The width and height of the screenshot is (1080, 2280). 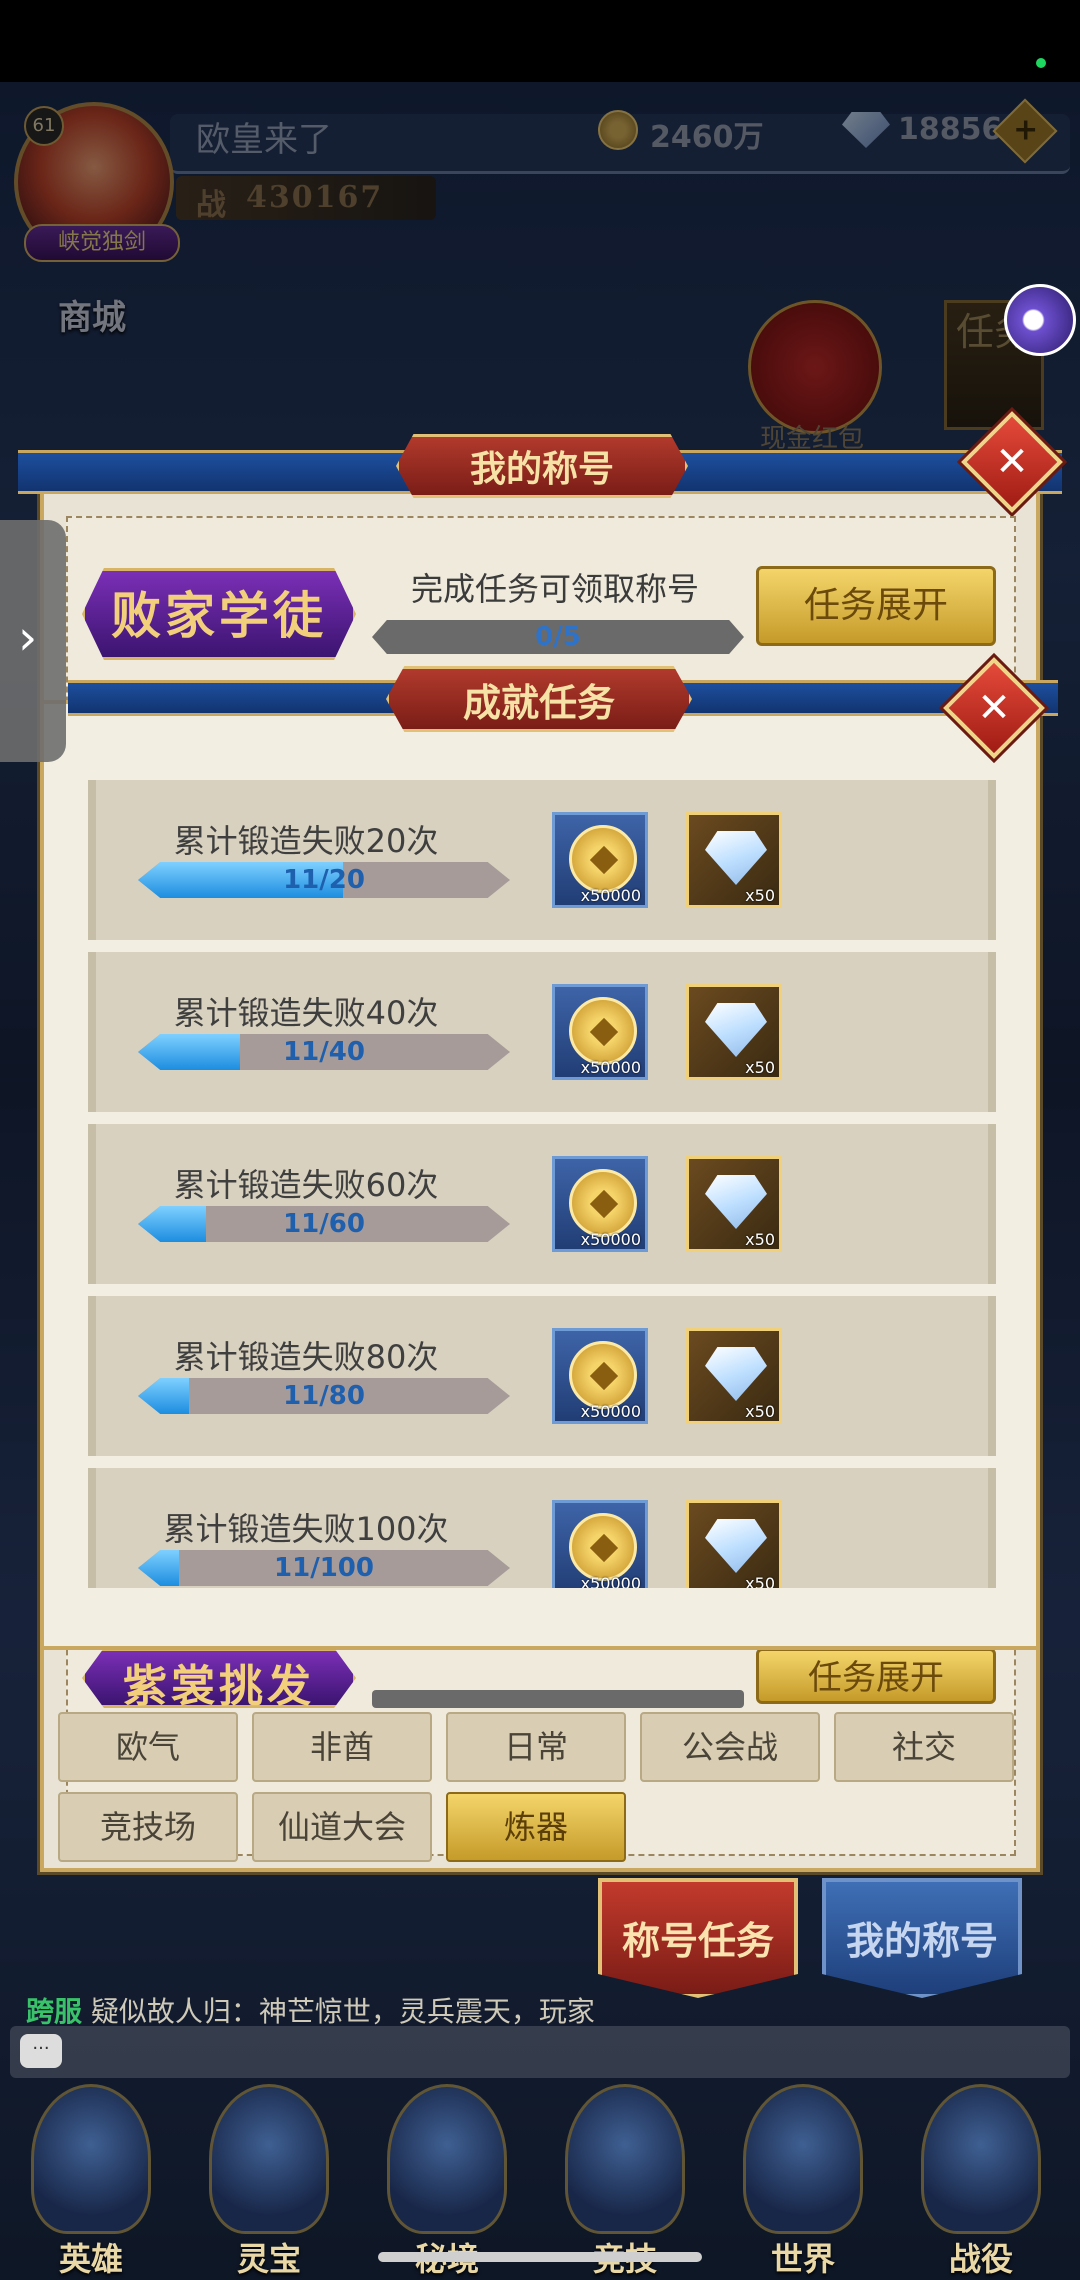 What do you see at coordinates (269, 2159) in the screenshot?
I see `treasure-icon` at bounding box center [269, 2159].